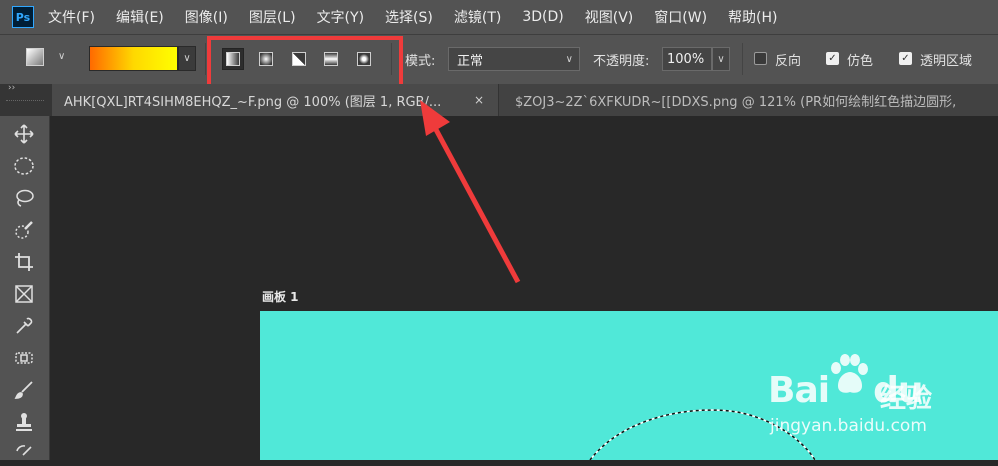 The image size is (998, 466). What do you see at coordinates (832, 58) in the screenshot?
I see `dither-checkbox: ✓` at bounding box center [832, 58].